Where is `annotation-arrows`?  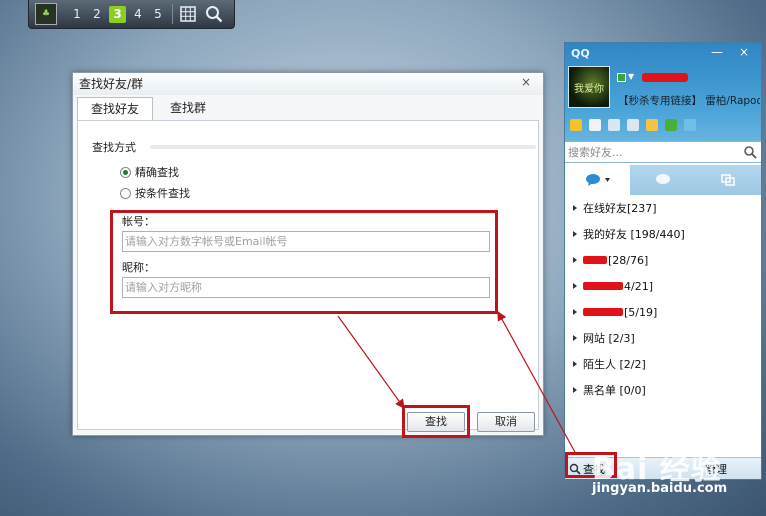
annotation-arrows is located at coordinates (457, 382).